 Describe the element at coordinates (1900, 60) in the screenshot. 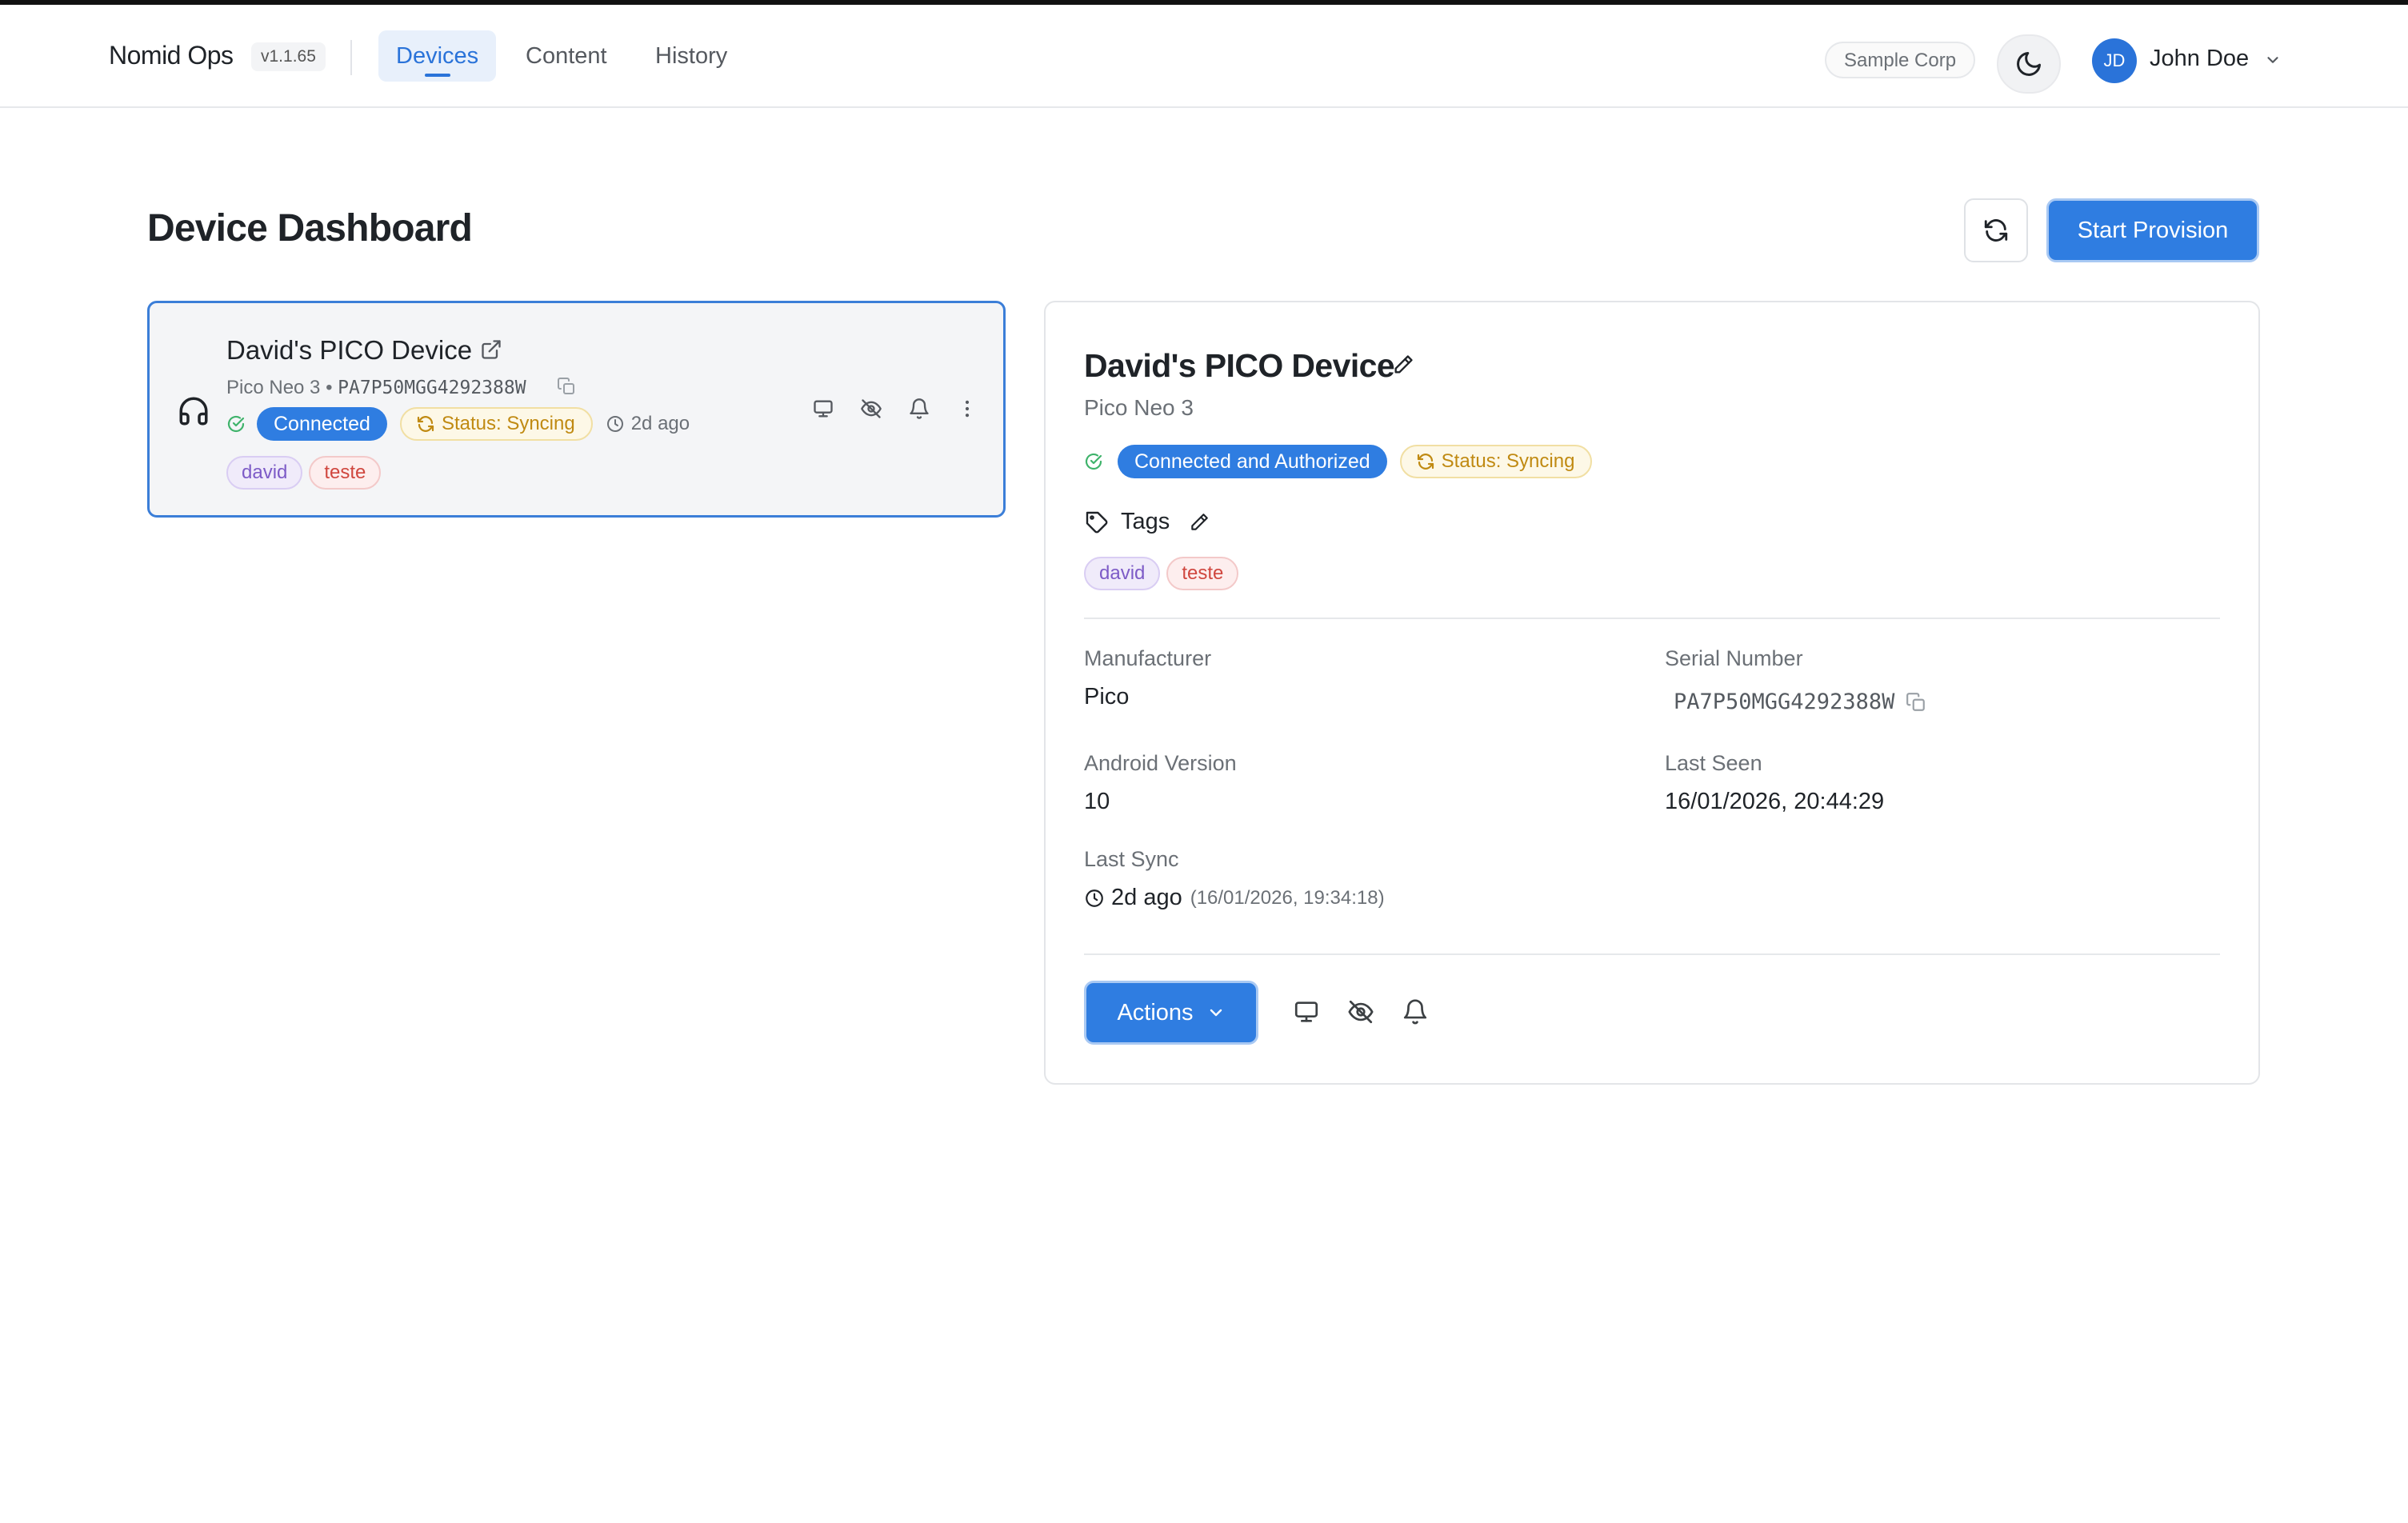

I see `organization-chip: Sample Corp` at that location.